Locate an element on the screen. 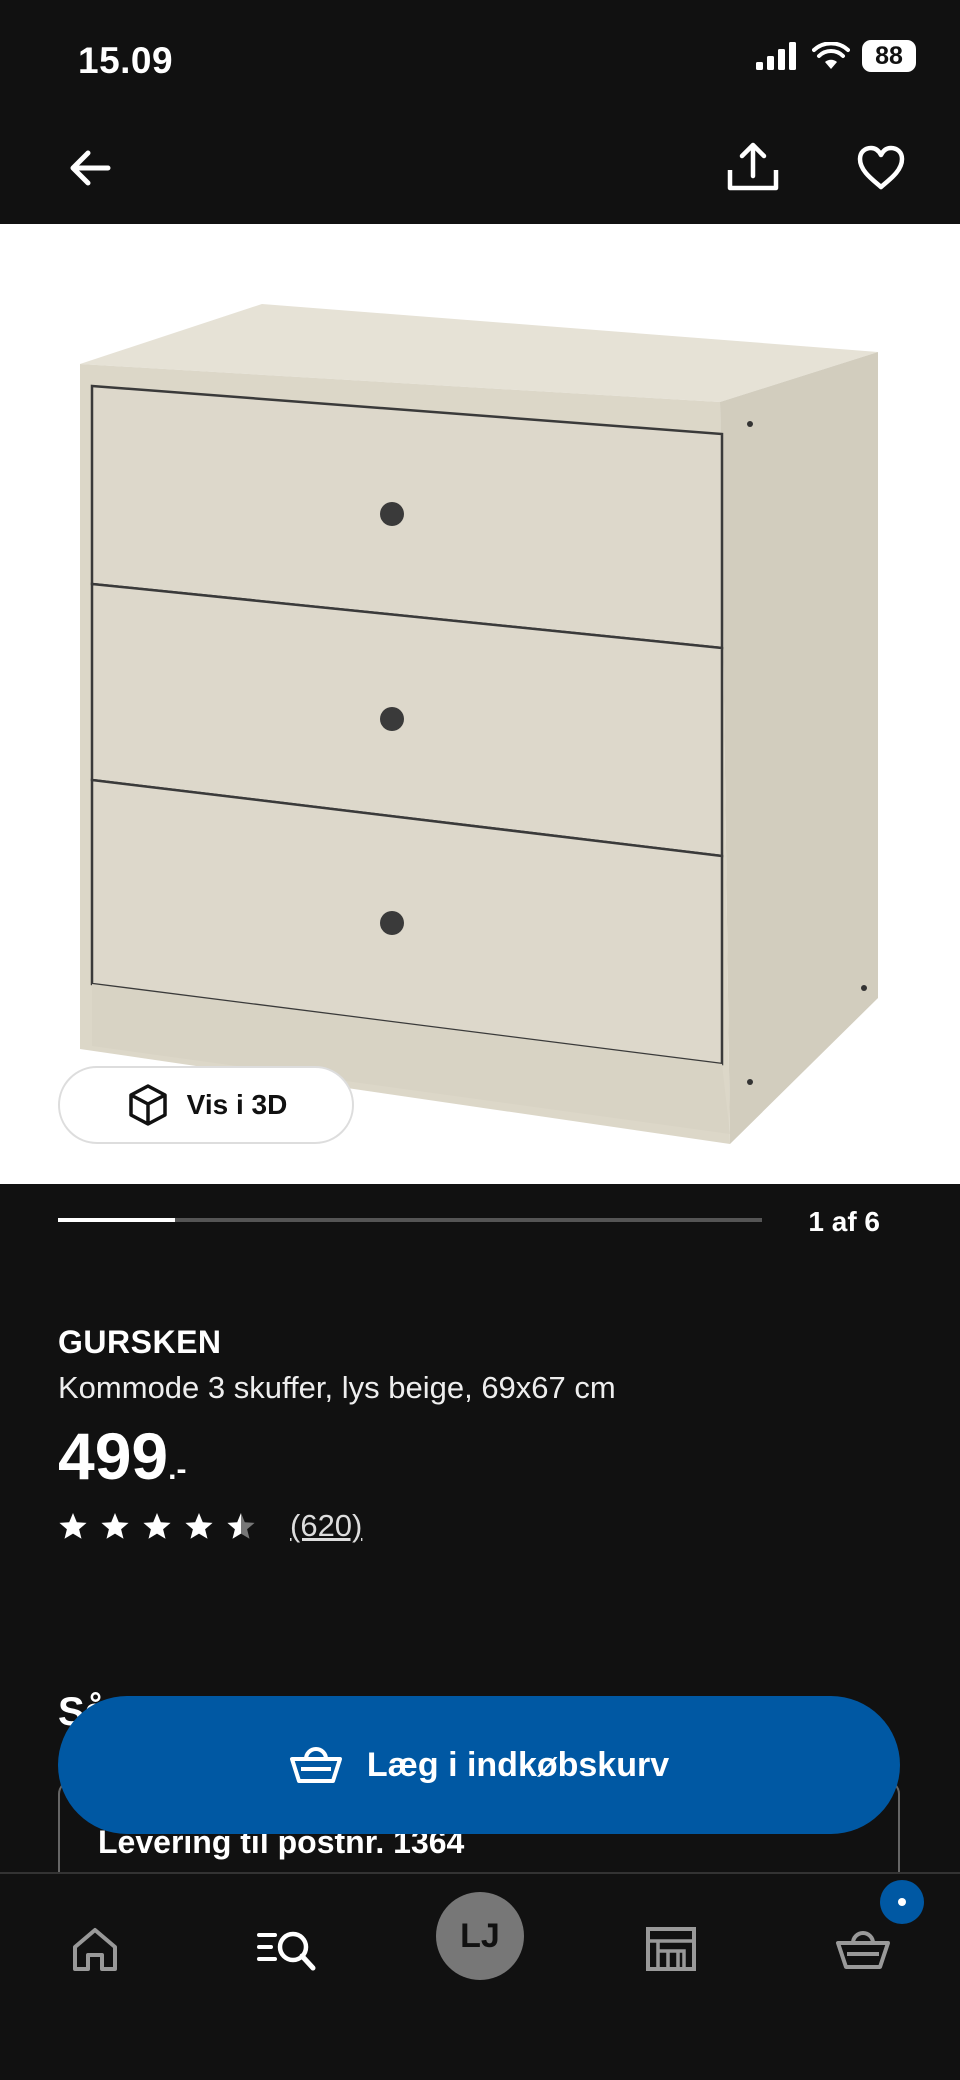  product-price: 499.- is located at coordinates (122, 1456).